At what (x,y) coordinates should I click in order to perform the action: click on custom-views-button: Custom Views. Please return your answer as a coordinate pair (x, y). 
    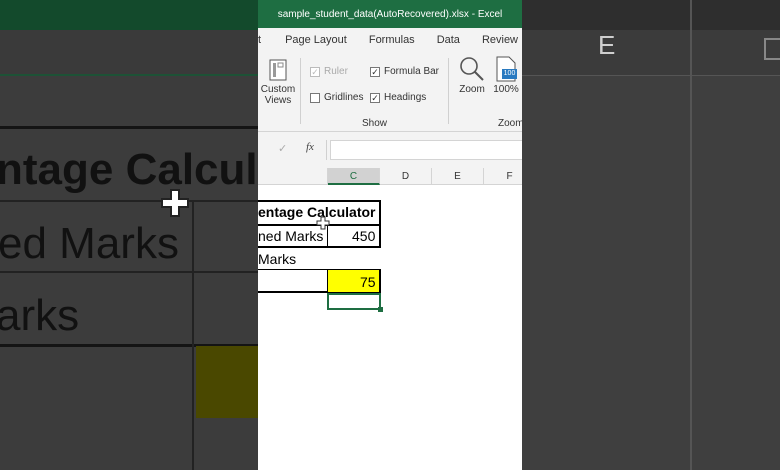
    Looking at the image, I should click on (278, 82).